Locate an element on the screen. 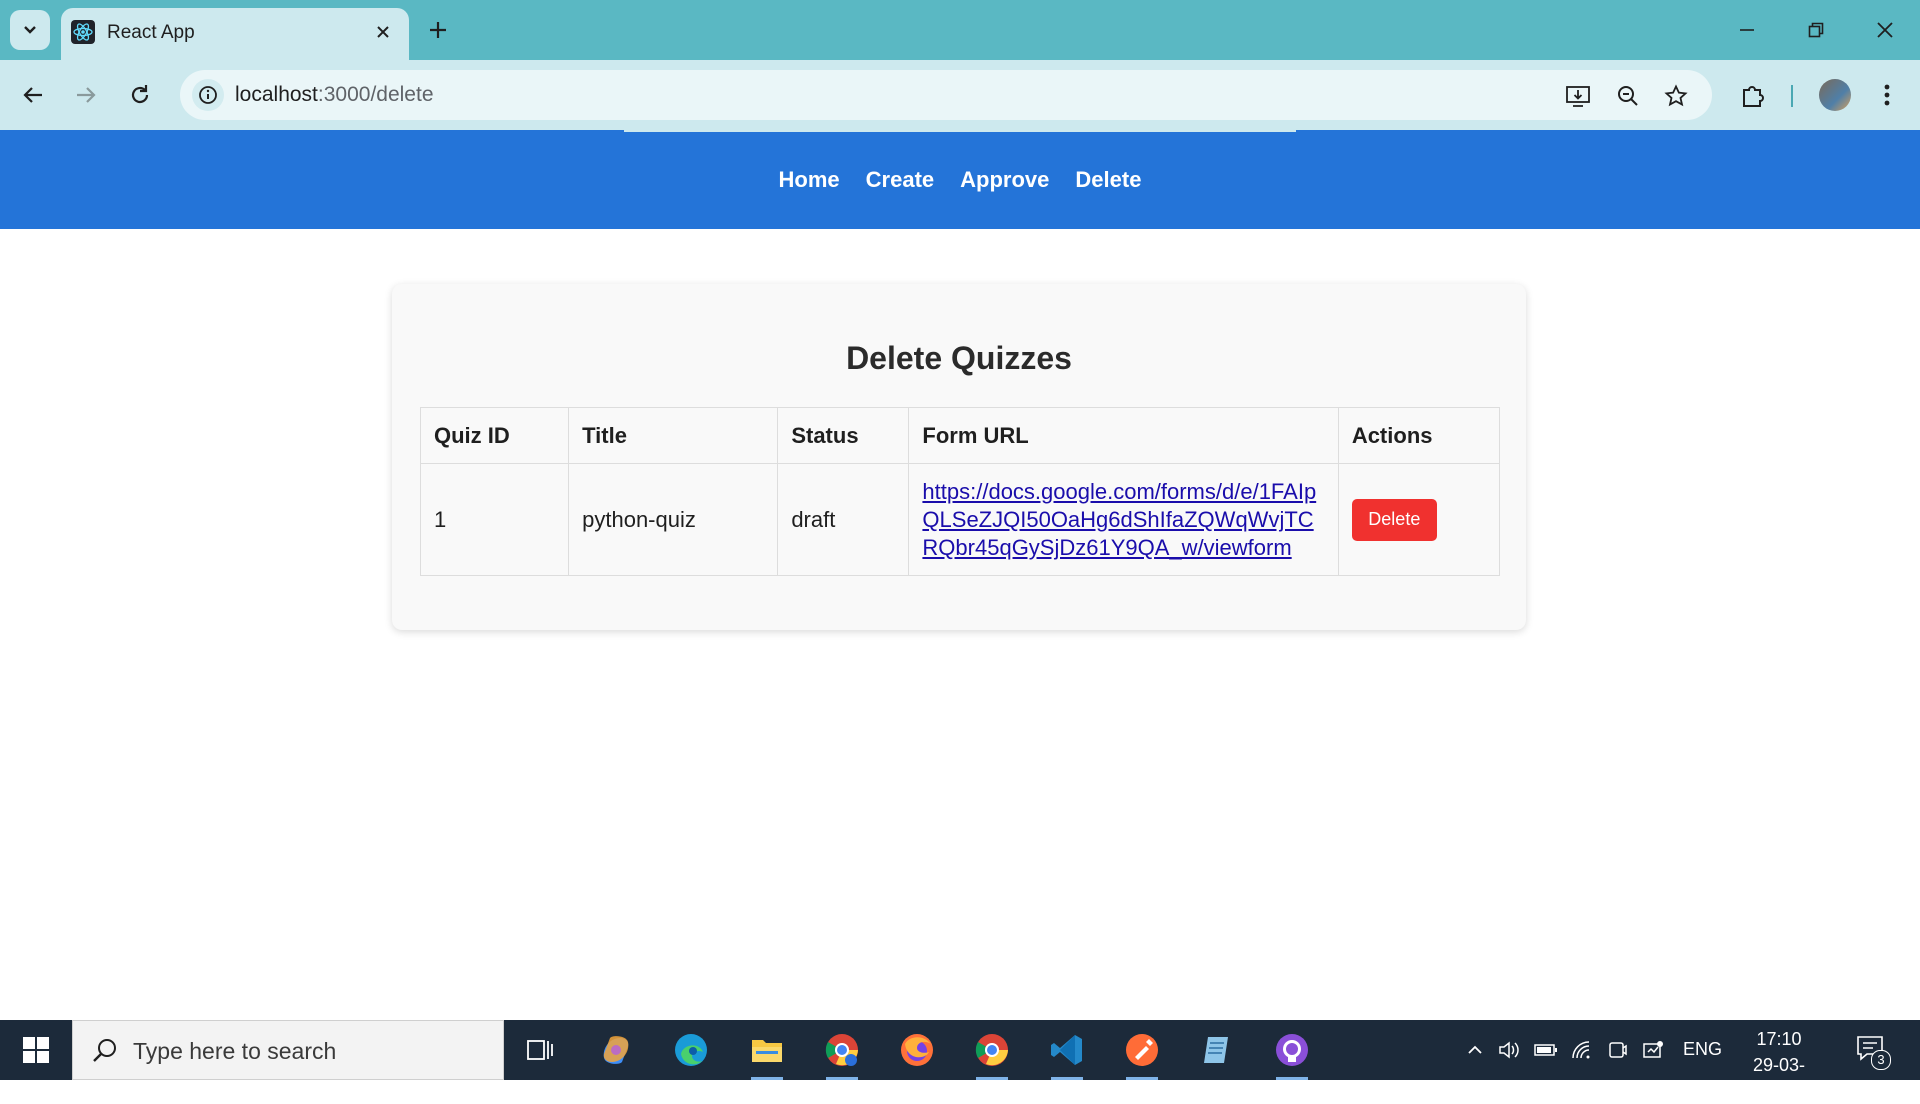 The height and width of the screenshot is (1104, 1920). battery-icon is located at coordinates (1545, 1050).